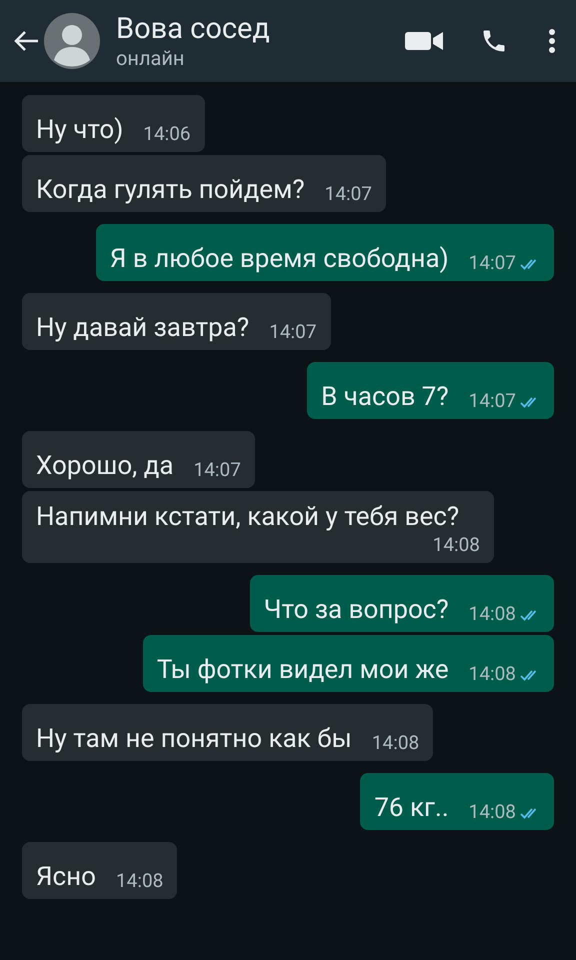  I want to click on message-text: Ну что), so click(80, 130).